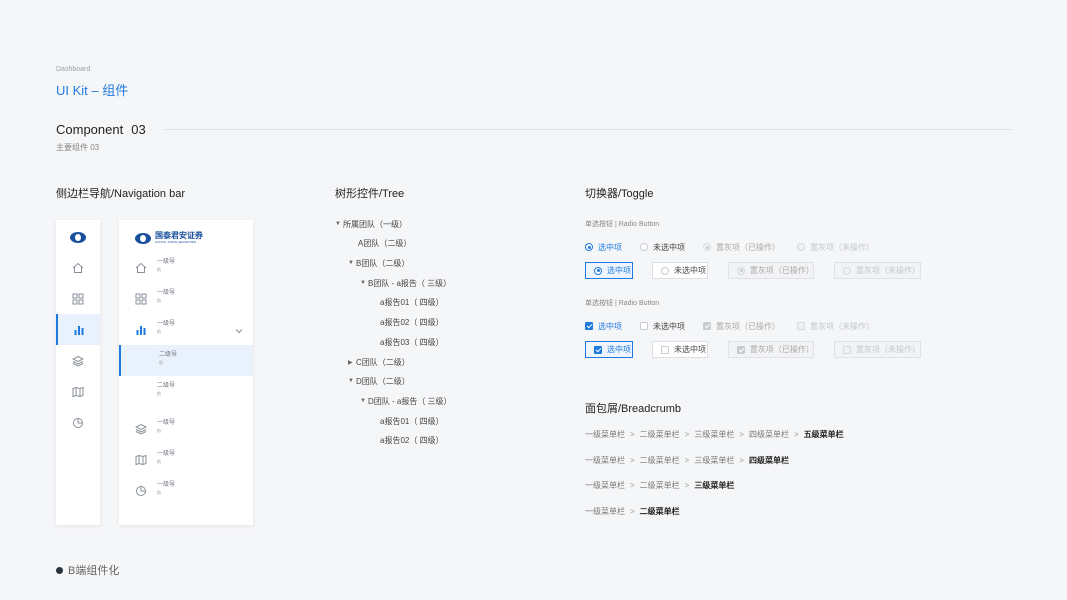 The height and width of the screenshot is (600, 1067). Describe the element at coordinates (78, 147) in the screenshot. I see `section-subtitle: 主要组件 03` at that location.